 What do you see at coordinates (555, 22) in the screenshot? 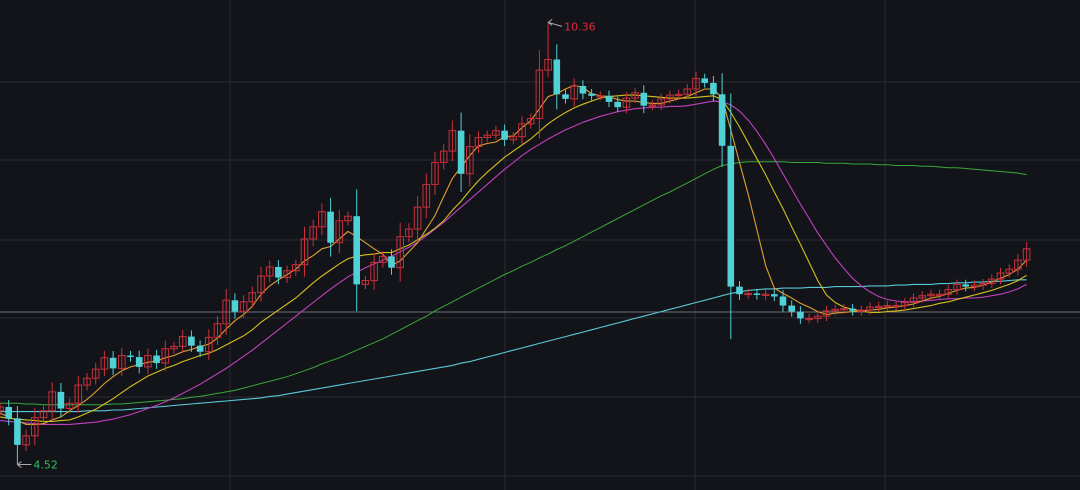
I see `high-arrow` at bounding box center [555, 22].